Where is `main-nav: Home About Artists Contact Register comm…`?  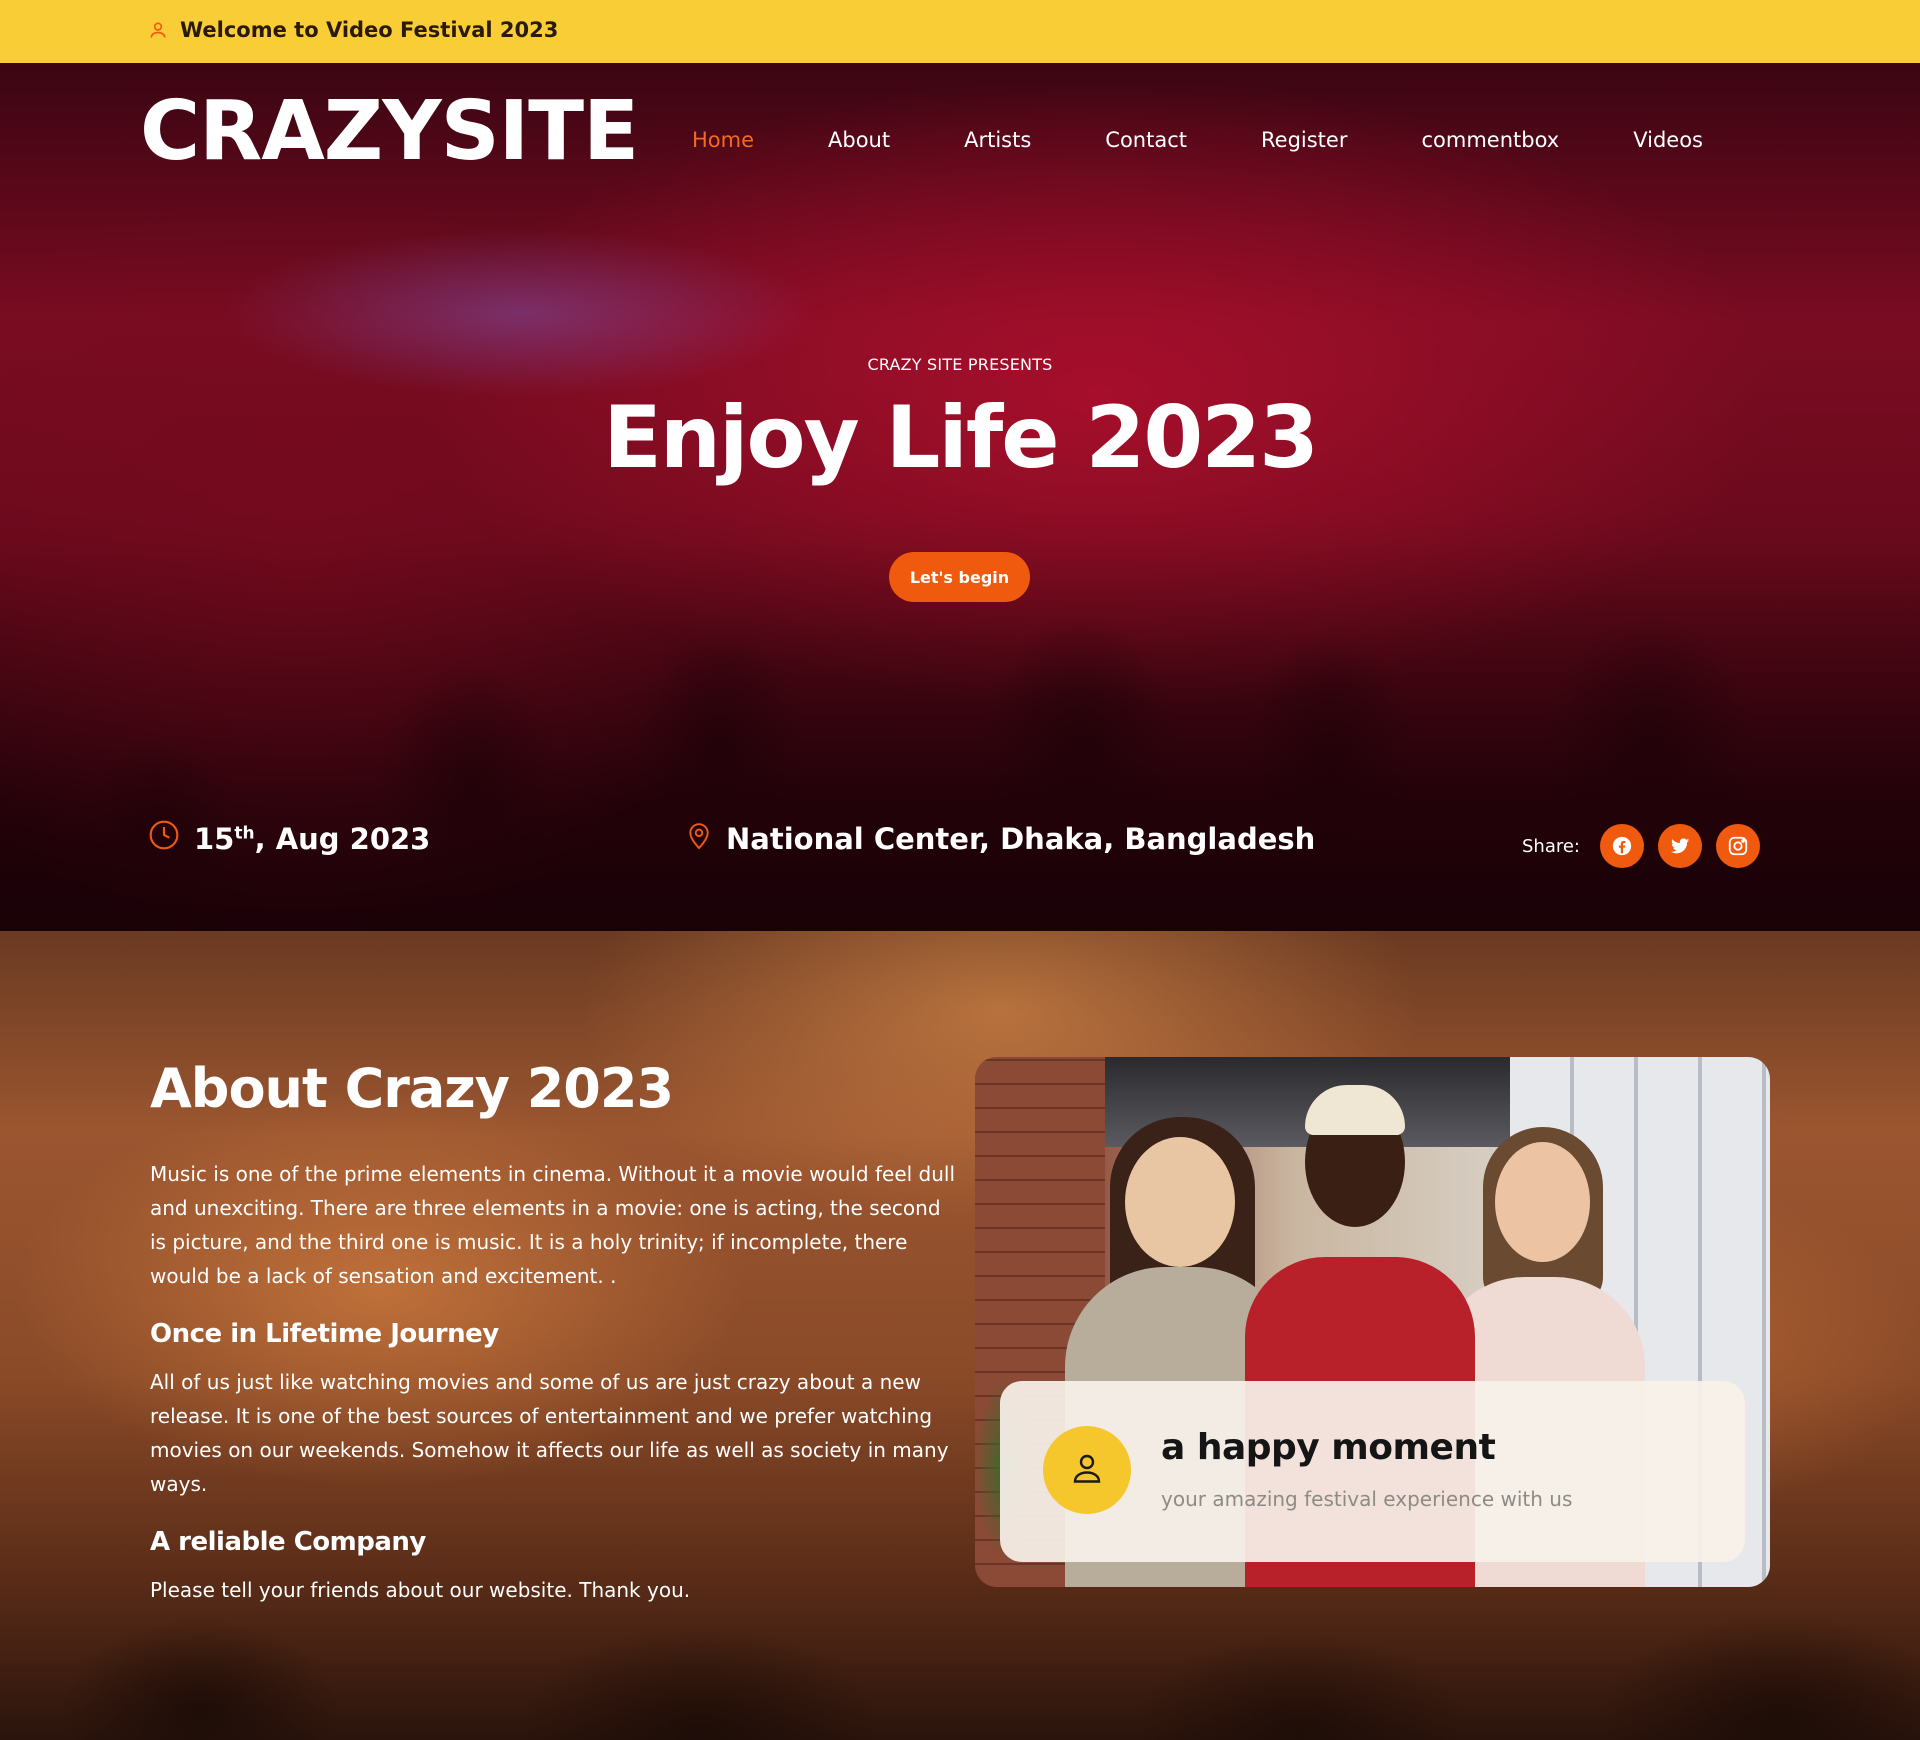
main-nav: Home About Artists Contact Register comm… is located at coordinates (1197, 140).